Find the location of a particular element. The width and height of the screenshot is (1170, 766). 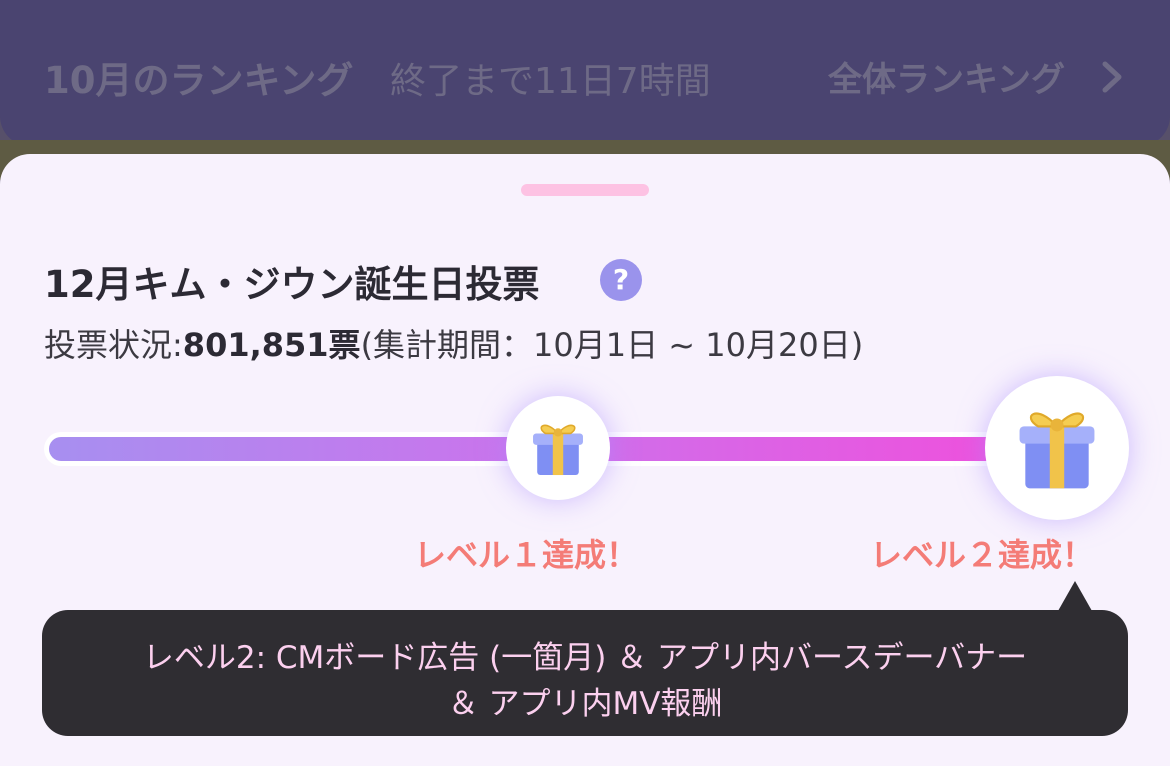

tooltip-line: レベル2: CMボード広告 (一箇月) ＆ アプリ内バースデーバナー is located at coordinates (585, 658).